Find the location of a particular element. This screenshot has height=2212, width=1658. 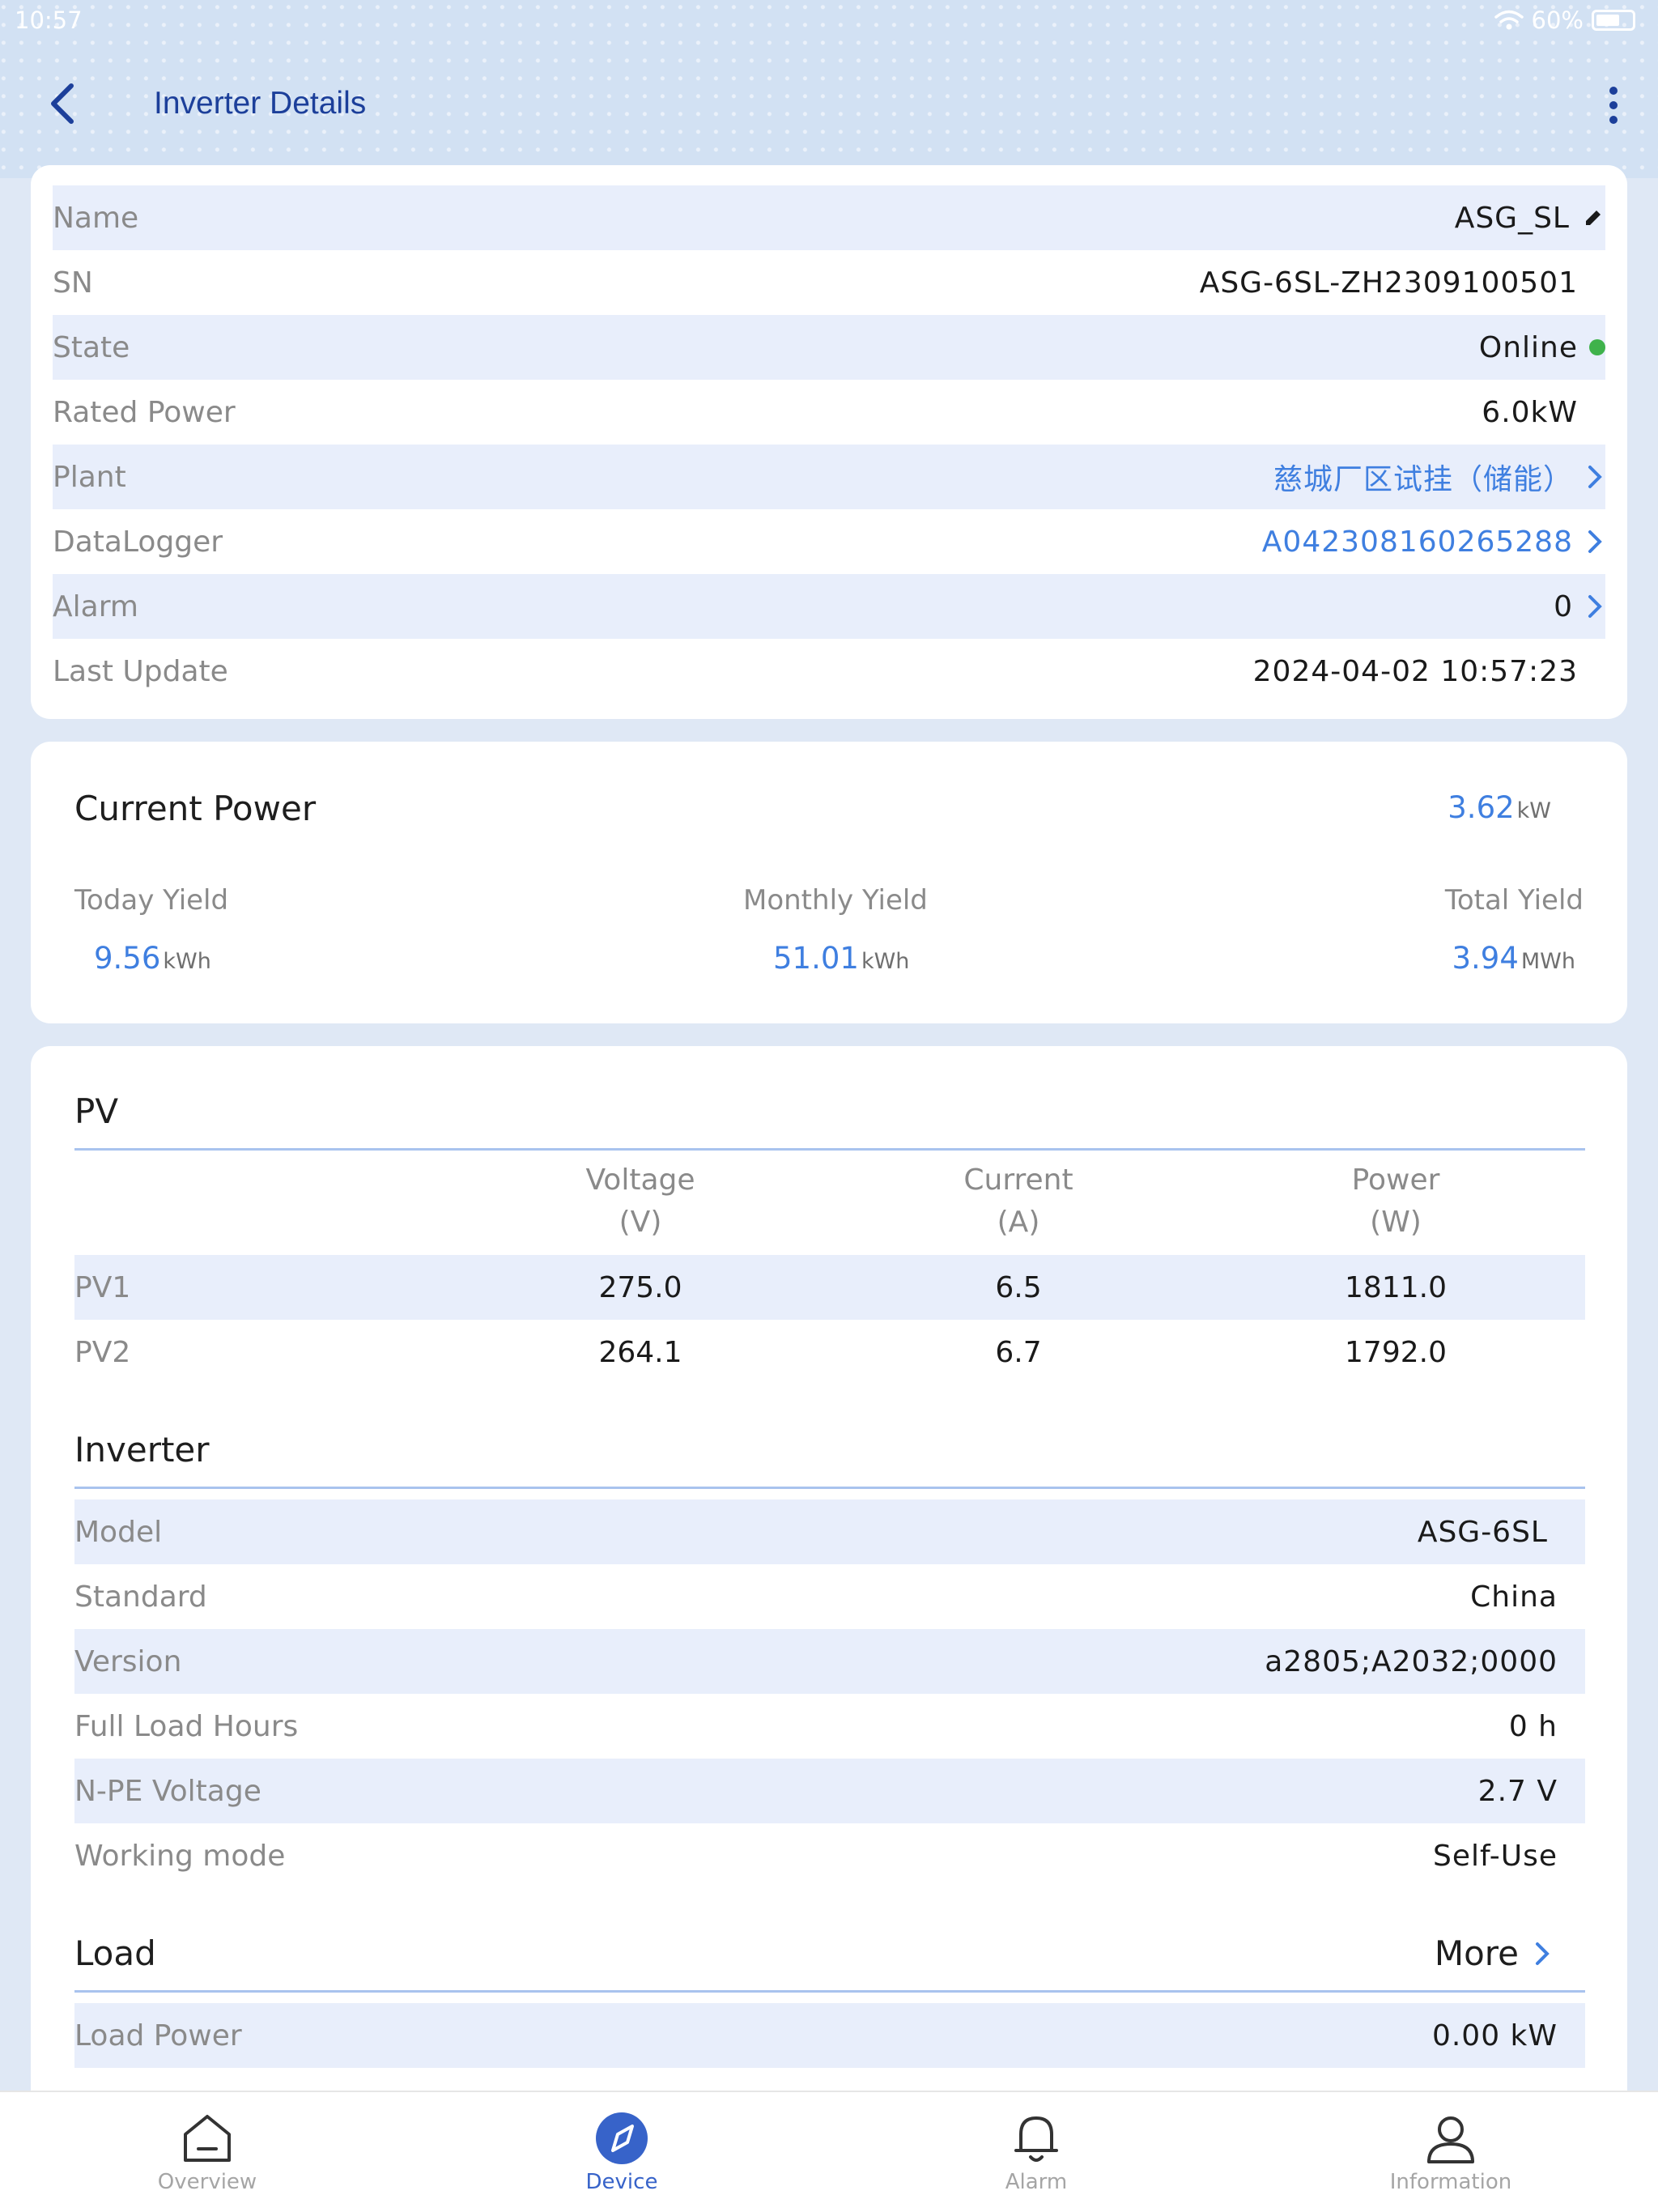

voltage-header-label: Voltage is located at coordinates (640, 1180).